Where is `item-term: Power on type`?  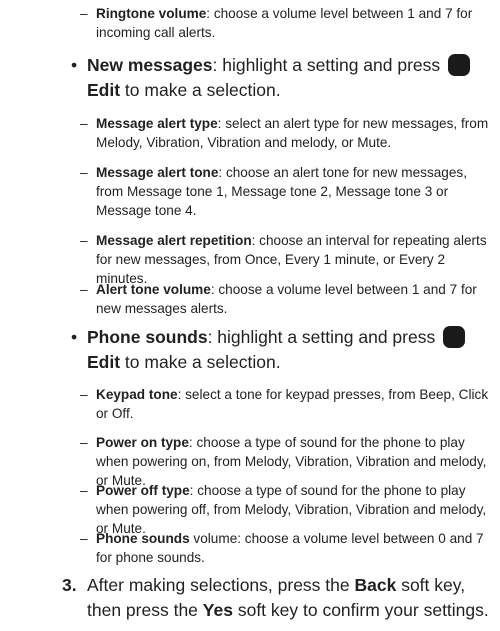 item-term: Power on type is located at coordinates (142, 442).